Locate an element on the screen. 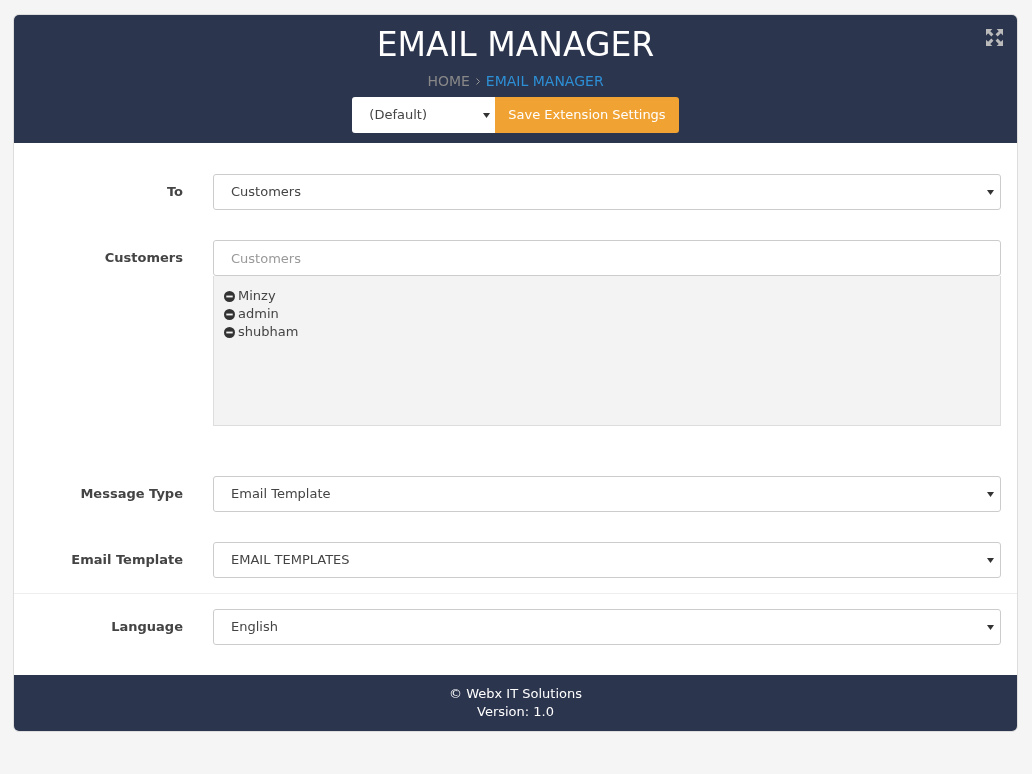 The height and width of the screenshot is (774, 1032). customer-item: Minzy is located at coordinates (257, 296).